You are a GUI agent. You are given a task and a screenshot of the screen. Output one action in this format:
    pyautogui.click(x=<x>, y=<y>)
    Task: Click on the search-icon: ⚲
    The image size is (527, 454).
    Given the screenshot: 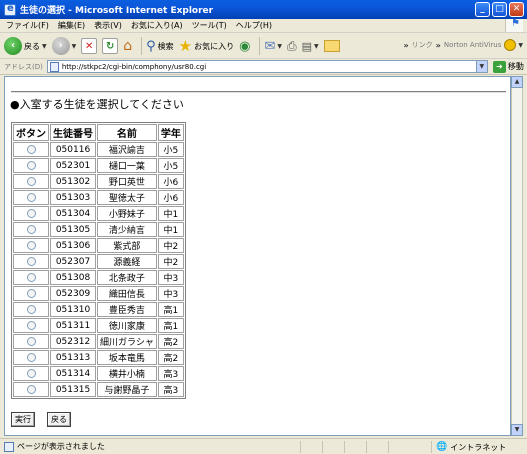 What is the action you would take?
    pyautogui.click(x=151, y=46)
    